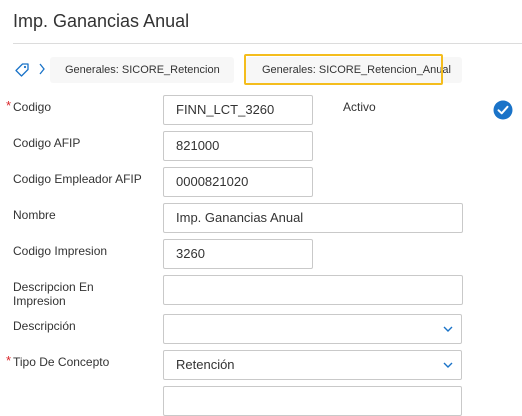 Image resolution: width=522 pixels, height=416 pixels. I want to click on codigo-impresion-field: 3260, so click(238, 254).